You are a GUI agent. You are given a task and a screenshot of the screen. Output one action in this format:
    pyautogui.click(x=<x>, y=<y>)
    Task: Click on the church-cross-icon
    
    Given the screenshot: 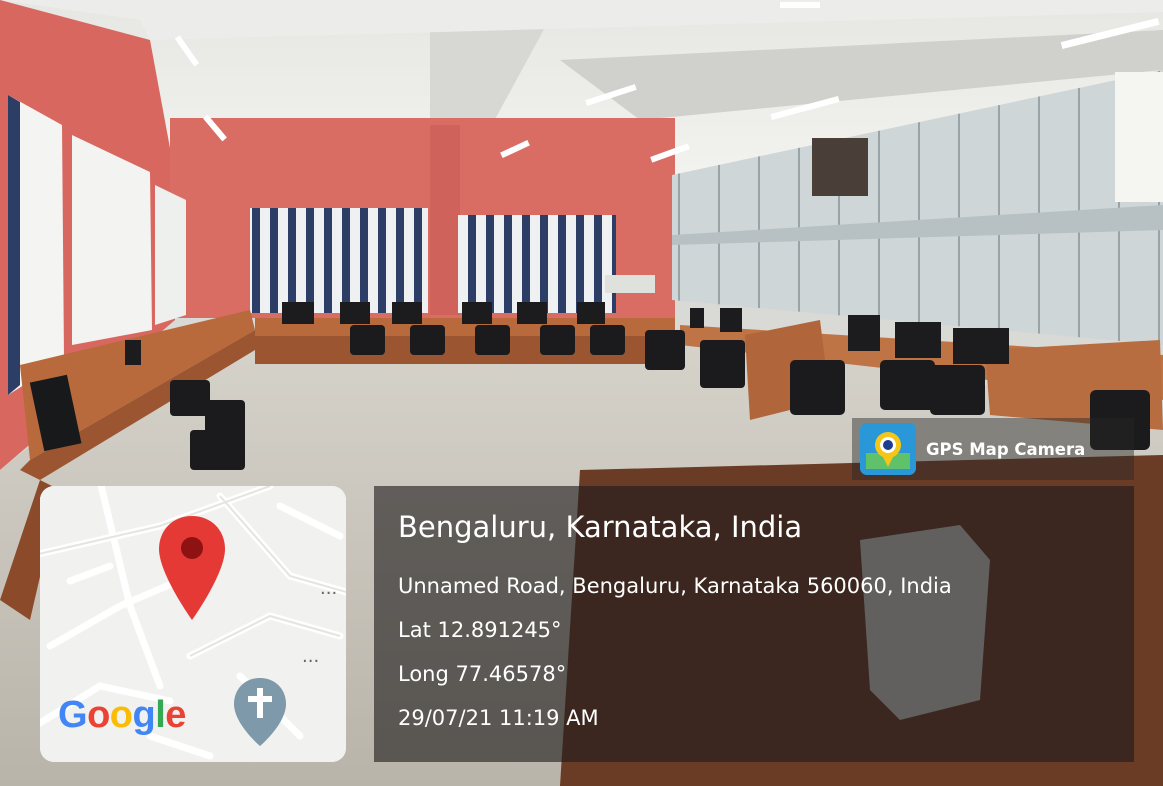 What is the action you would take?
    pyautogui.click(x=260, y=712)
    